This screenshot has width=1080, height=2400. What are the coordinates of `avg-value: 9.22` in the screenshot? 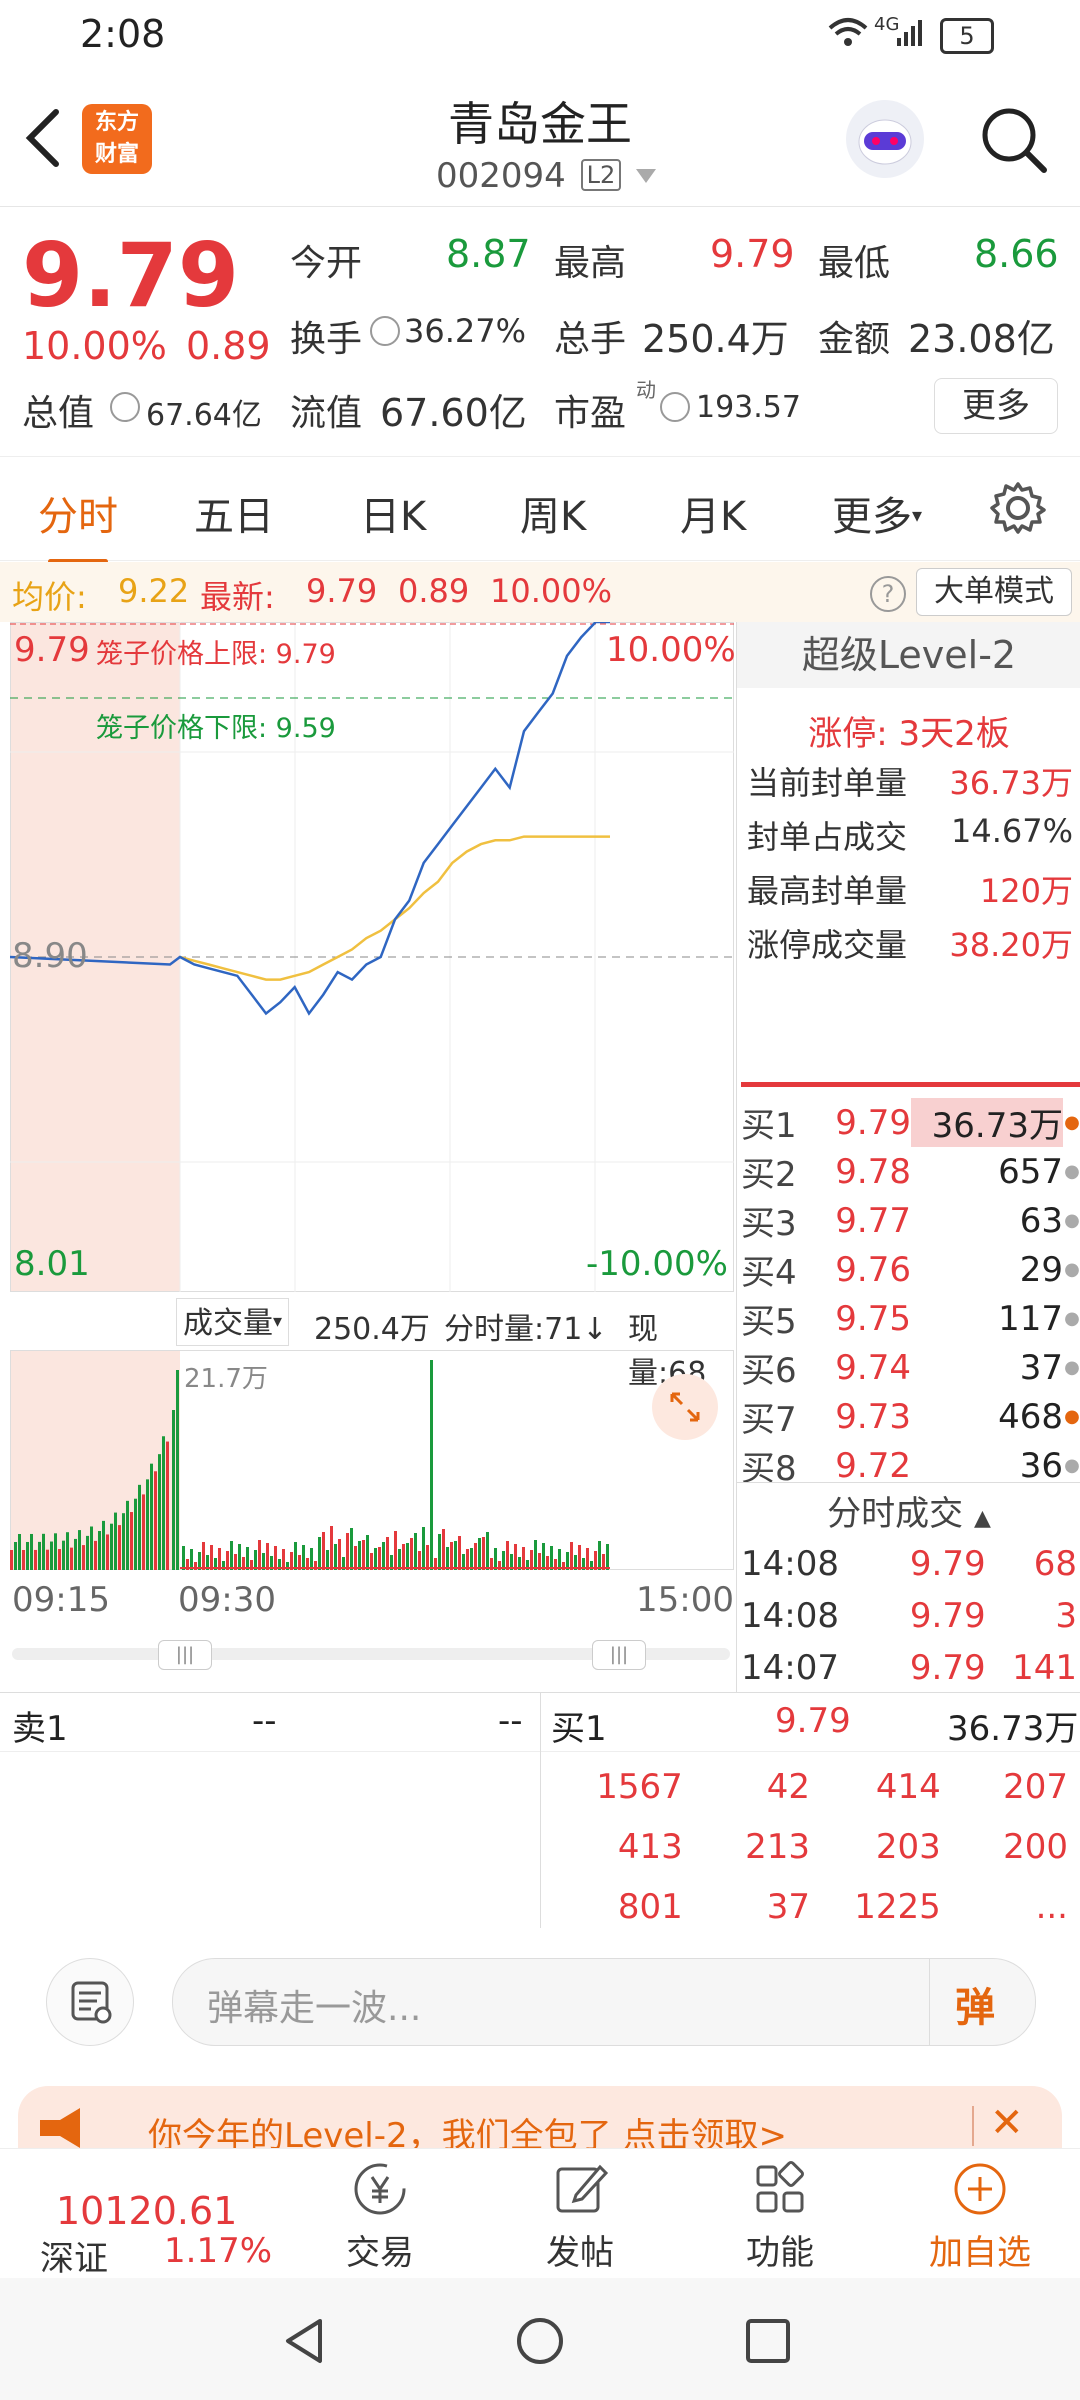 It's located at (154, 591).